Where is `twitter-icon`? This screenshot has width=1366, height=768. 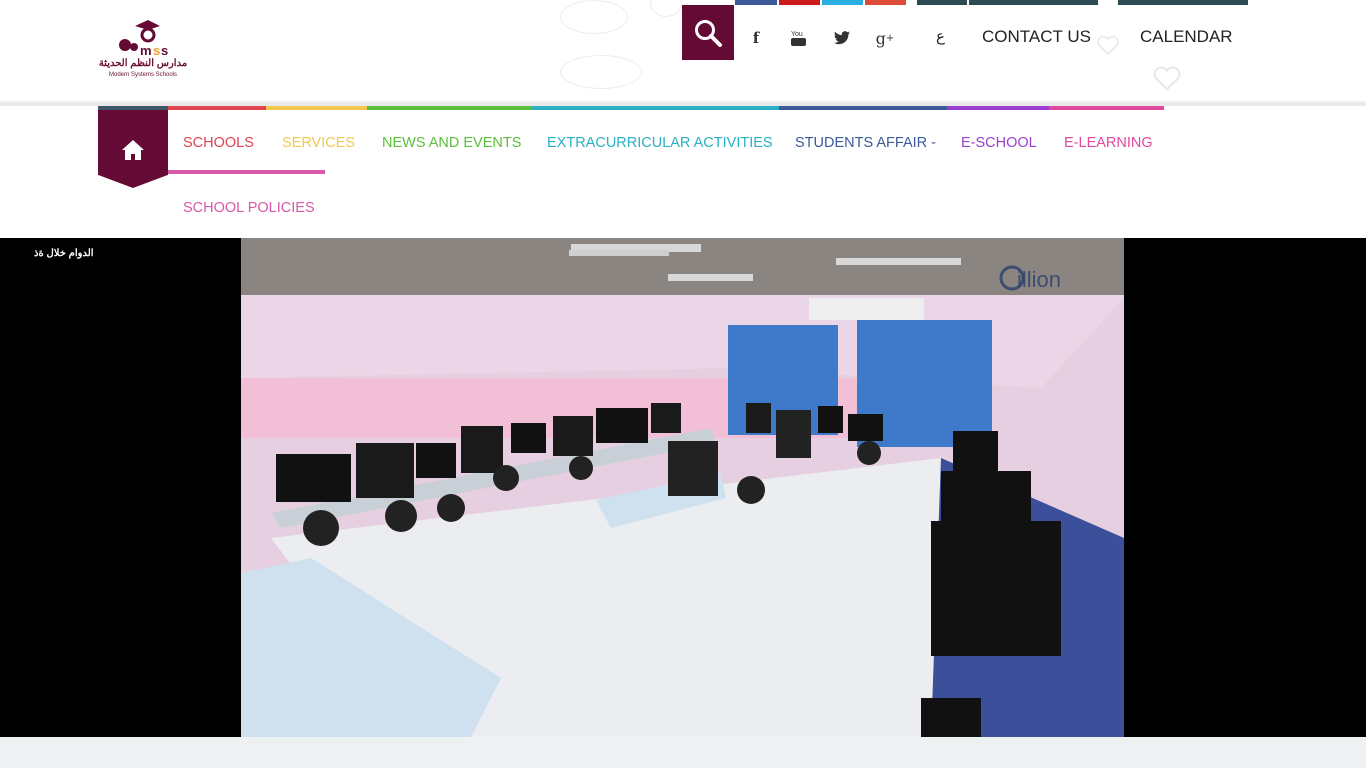
twitter-icon is located at coordinates (842, 38).